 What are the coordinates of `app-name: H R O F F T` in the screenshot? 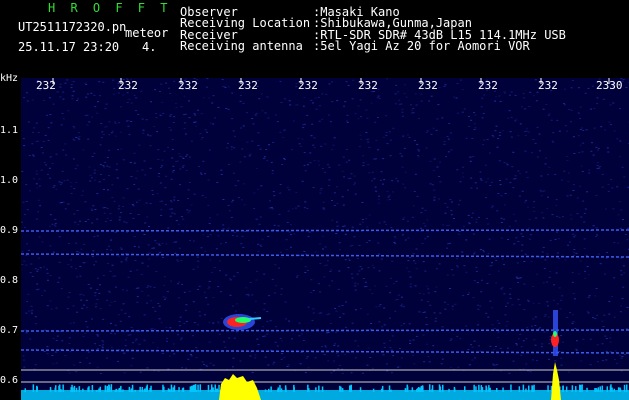 It's located at (110, 8).